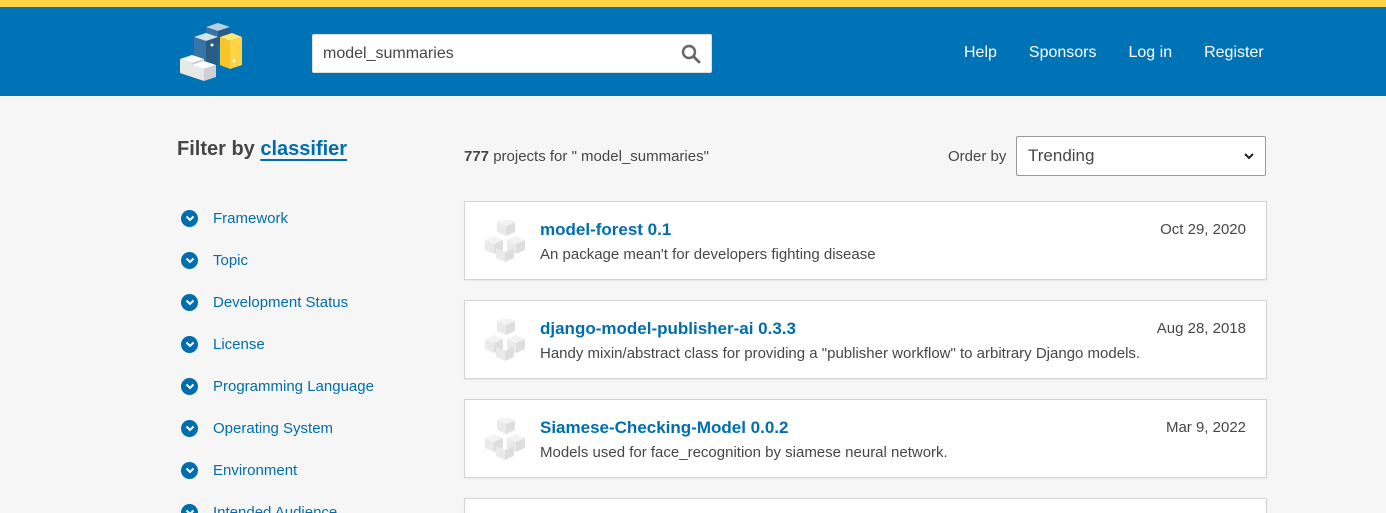  I want to click on filter-item-label: Programming Language, so click(293, 386).